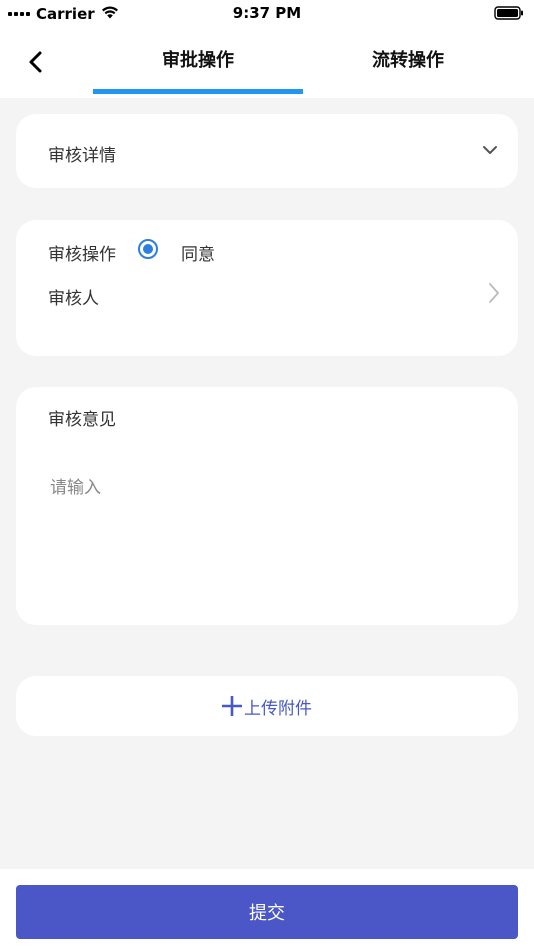 The height and width of the screenshot is (950, 534). Describe the element at coordinates (198, 91) in the screenshot. I see `active-tab-indicator` at that location.